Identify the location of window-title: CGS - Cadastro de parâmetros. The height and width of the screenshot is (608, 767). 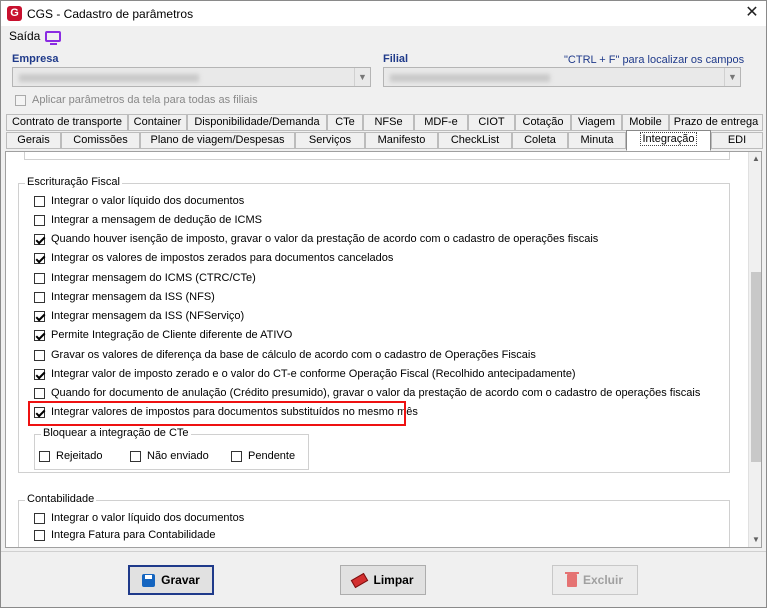
(110, 14).